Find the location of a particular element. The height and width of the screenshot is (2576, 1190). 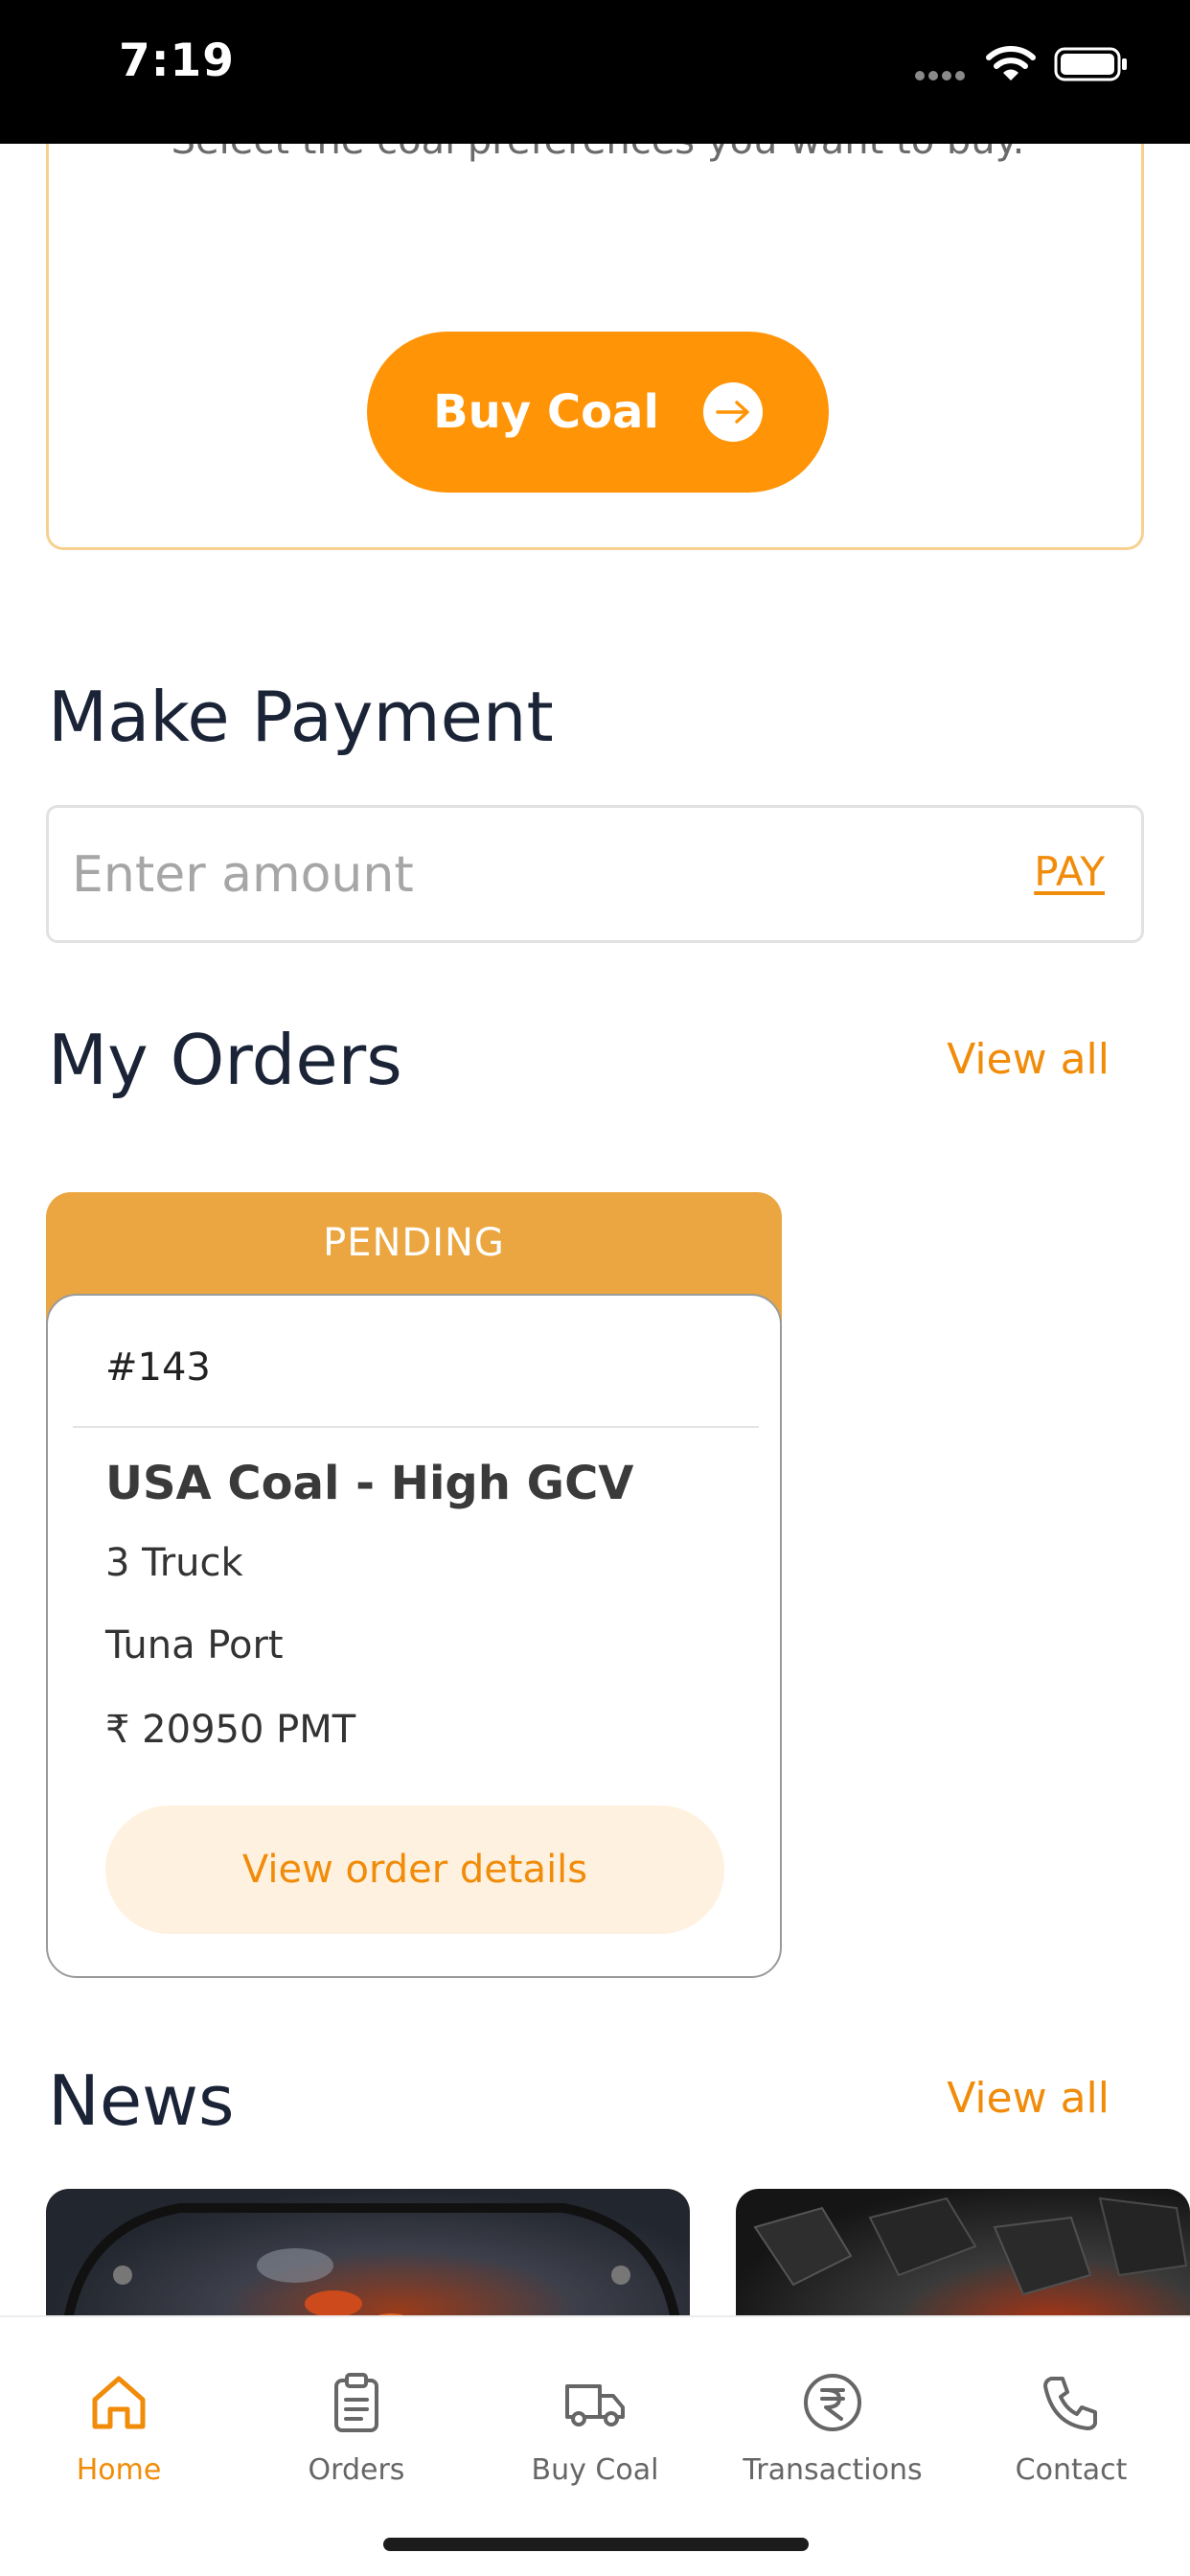

news-view-all-link: View all is located at coordinates (1029, 2098).